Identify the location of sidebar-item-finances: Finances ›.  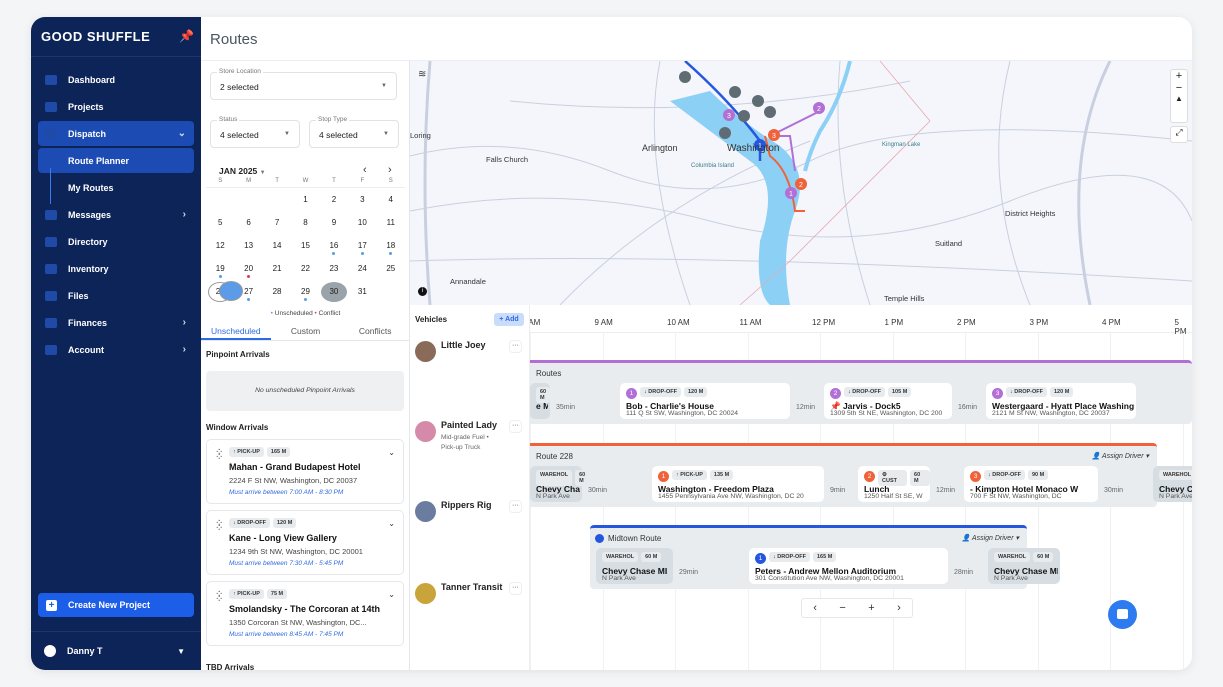
(116, 322).